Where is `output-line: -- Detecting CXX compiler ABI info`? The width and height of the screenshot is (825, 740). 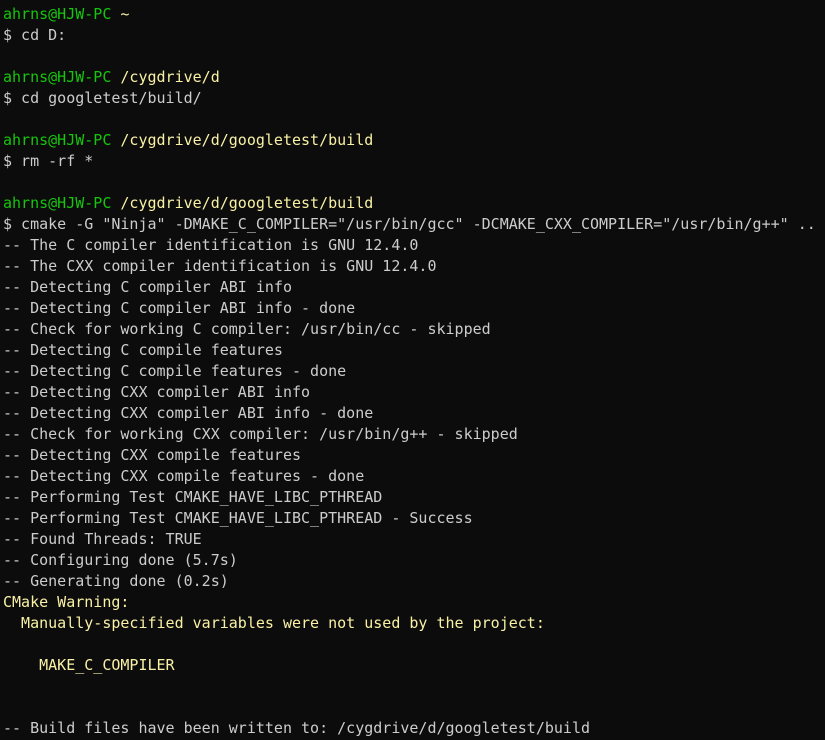
output-line: -- Detecting CXX compiler ABI info is located at coordinates (157, 392).